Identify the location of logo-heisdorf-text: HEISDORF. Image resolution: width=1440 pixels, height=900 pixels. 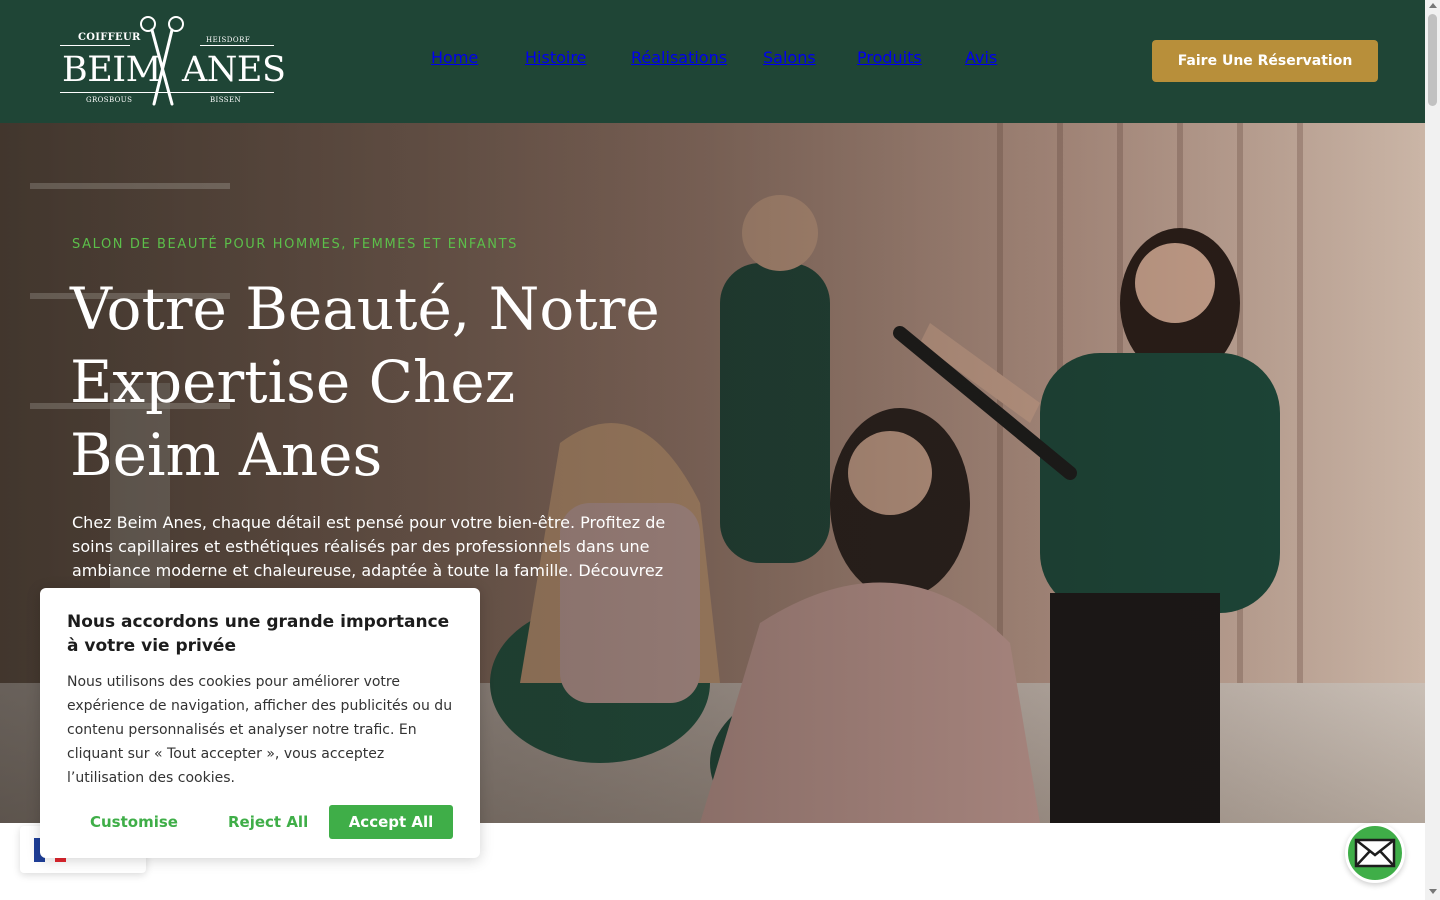
(228, 40).